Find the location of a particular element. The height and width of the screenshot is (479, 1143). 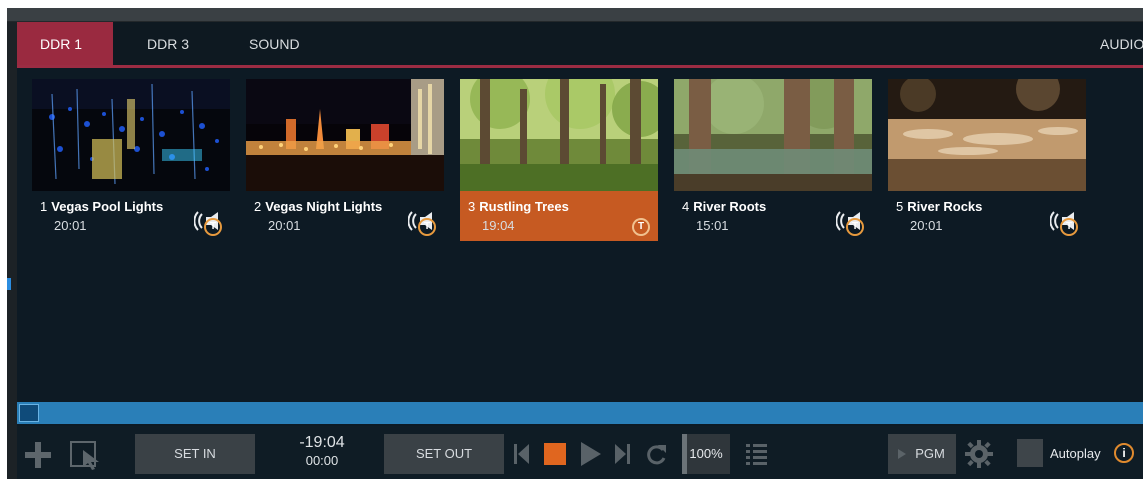

timecode-remaining: -19:04 is located at coordinates (322, 442).